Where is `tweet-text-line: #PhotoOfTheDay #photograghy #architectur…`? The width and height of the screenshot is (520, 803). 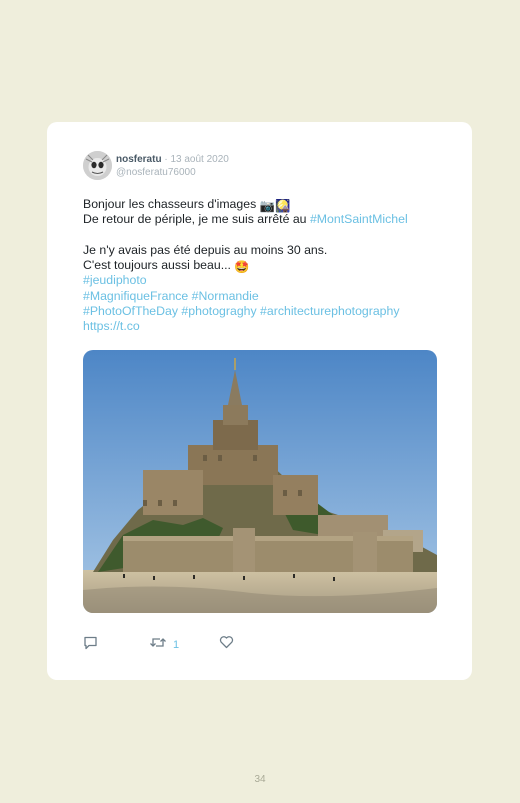 tweet-text-line: #PhotoOfTheDay #photograghy #architectur… is located at coordinates (263, 311).